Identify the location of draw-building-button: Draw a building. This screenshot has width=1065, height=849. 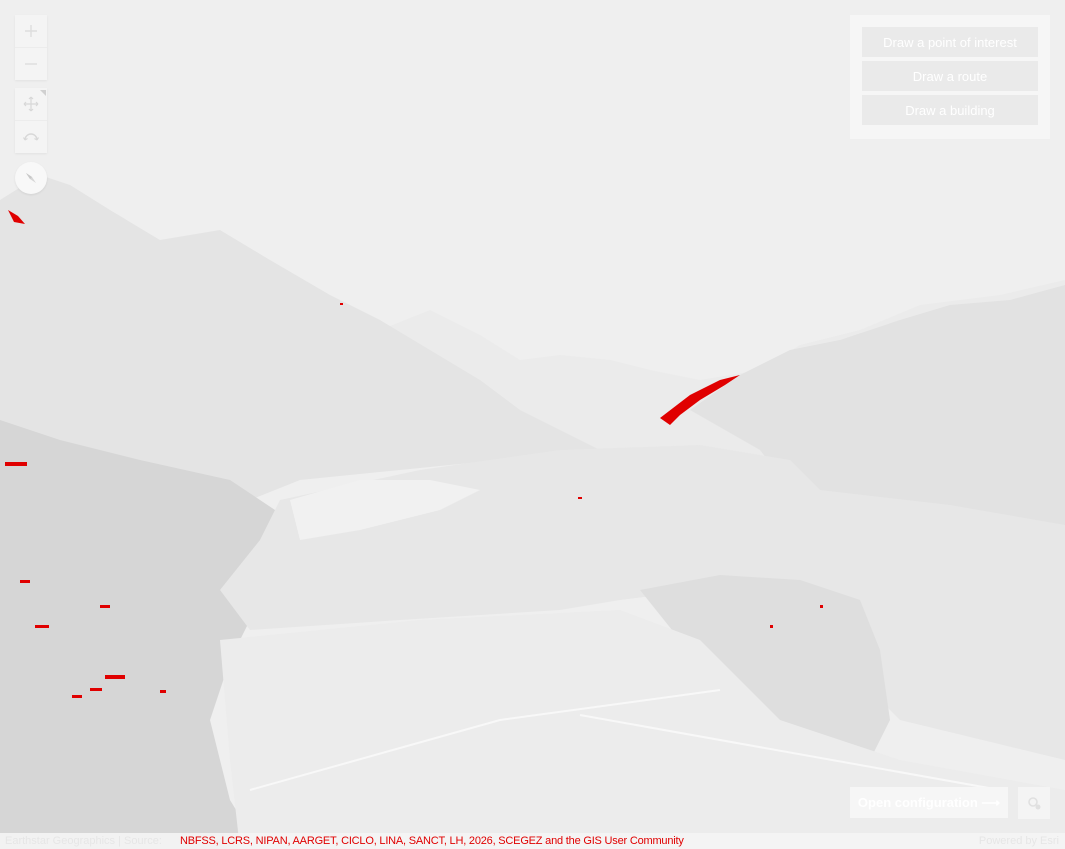
(950, 110).